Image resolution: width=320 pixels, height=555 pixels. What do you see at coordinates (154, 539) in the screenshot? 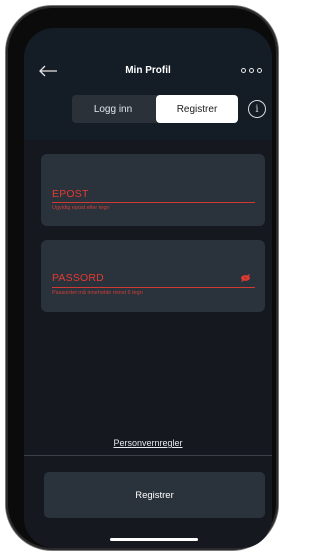
I see `home-indicator` at bounding box center [154, 539].